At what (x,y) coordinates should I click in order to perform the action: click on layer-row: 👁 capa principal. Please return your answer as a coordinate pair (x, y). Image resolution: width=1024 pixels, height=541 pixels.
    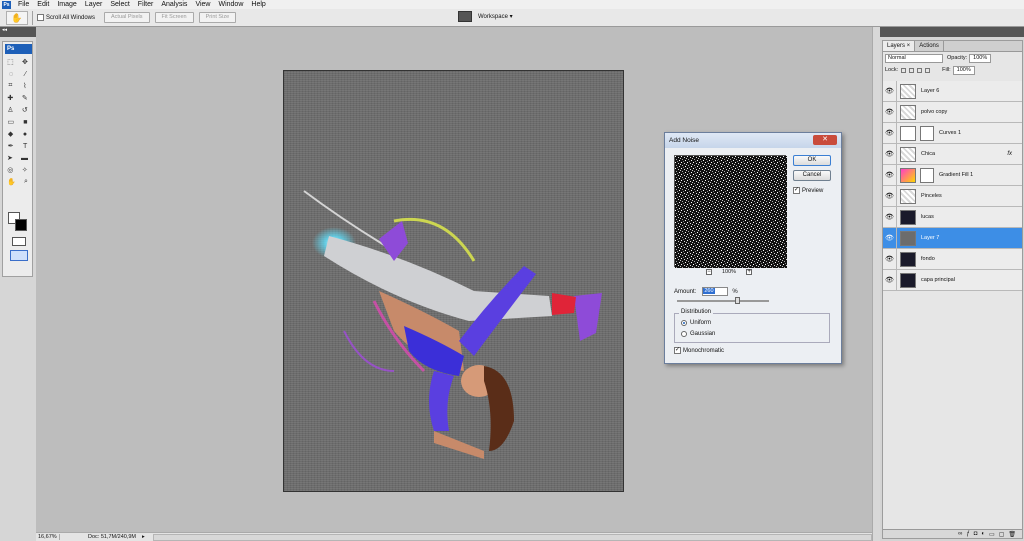
    Looking at the image, I should click on (952, 280).